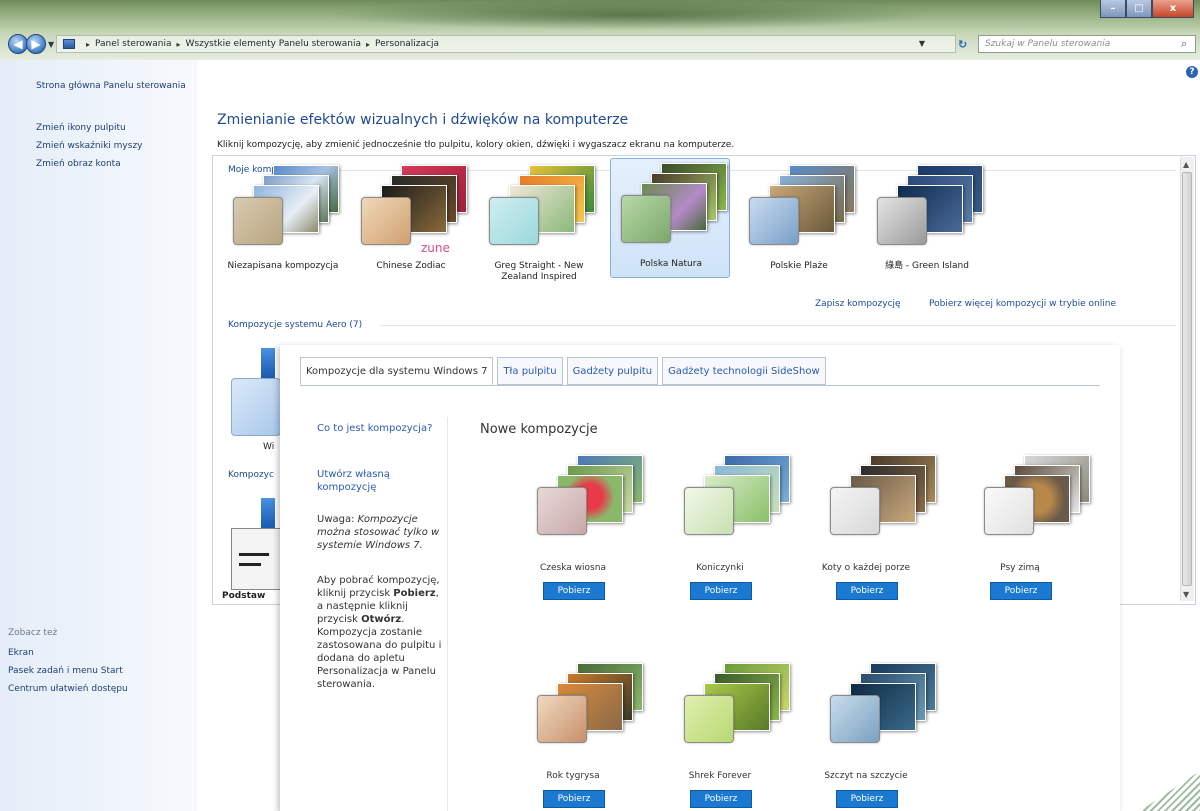 The height and width of the screenshot is (811, 1200). What do you see at coordinates (866, 568) in the screenshot?
I see `theme-label: Koty o każdej porze` at bounding box center [866, 568].